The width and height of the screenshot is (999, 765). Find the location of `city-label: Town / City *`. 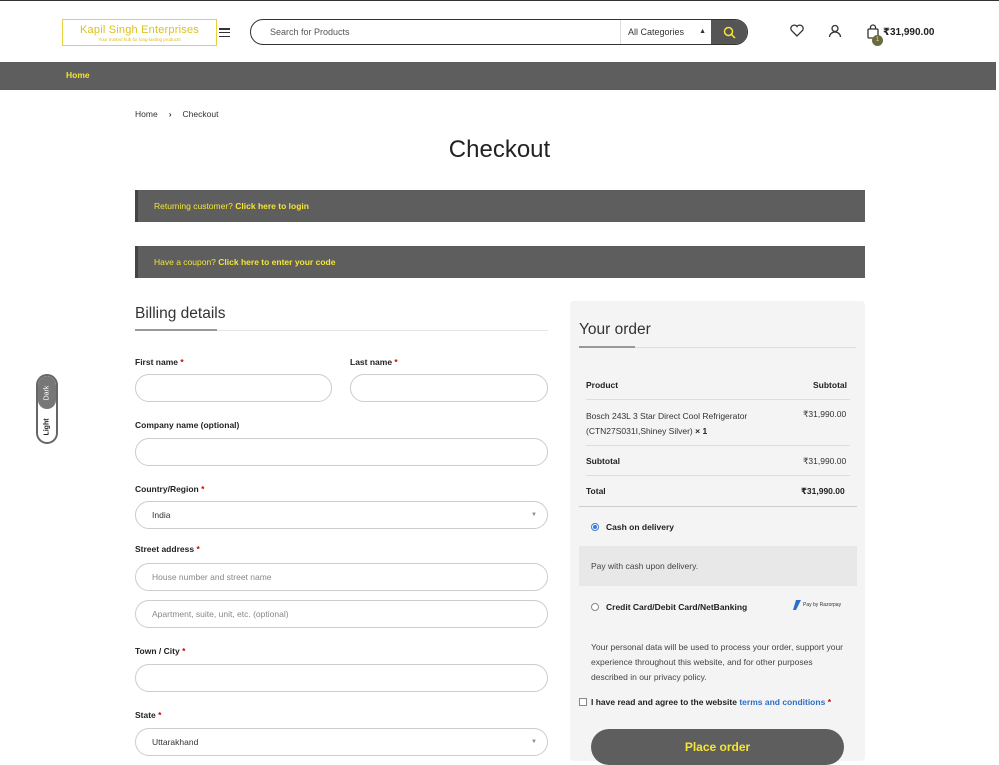

city-label: Town / City * is located at coordinates (160, 651).